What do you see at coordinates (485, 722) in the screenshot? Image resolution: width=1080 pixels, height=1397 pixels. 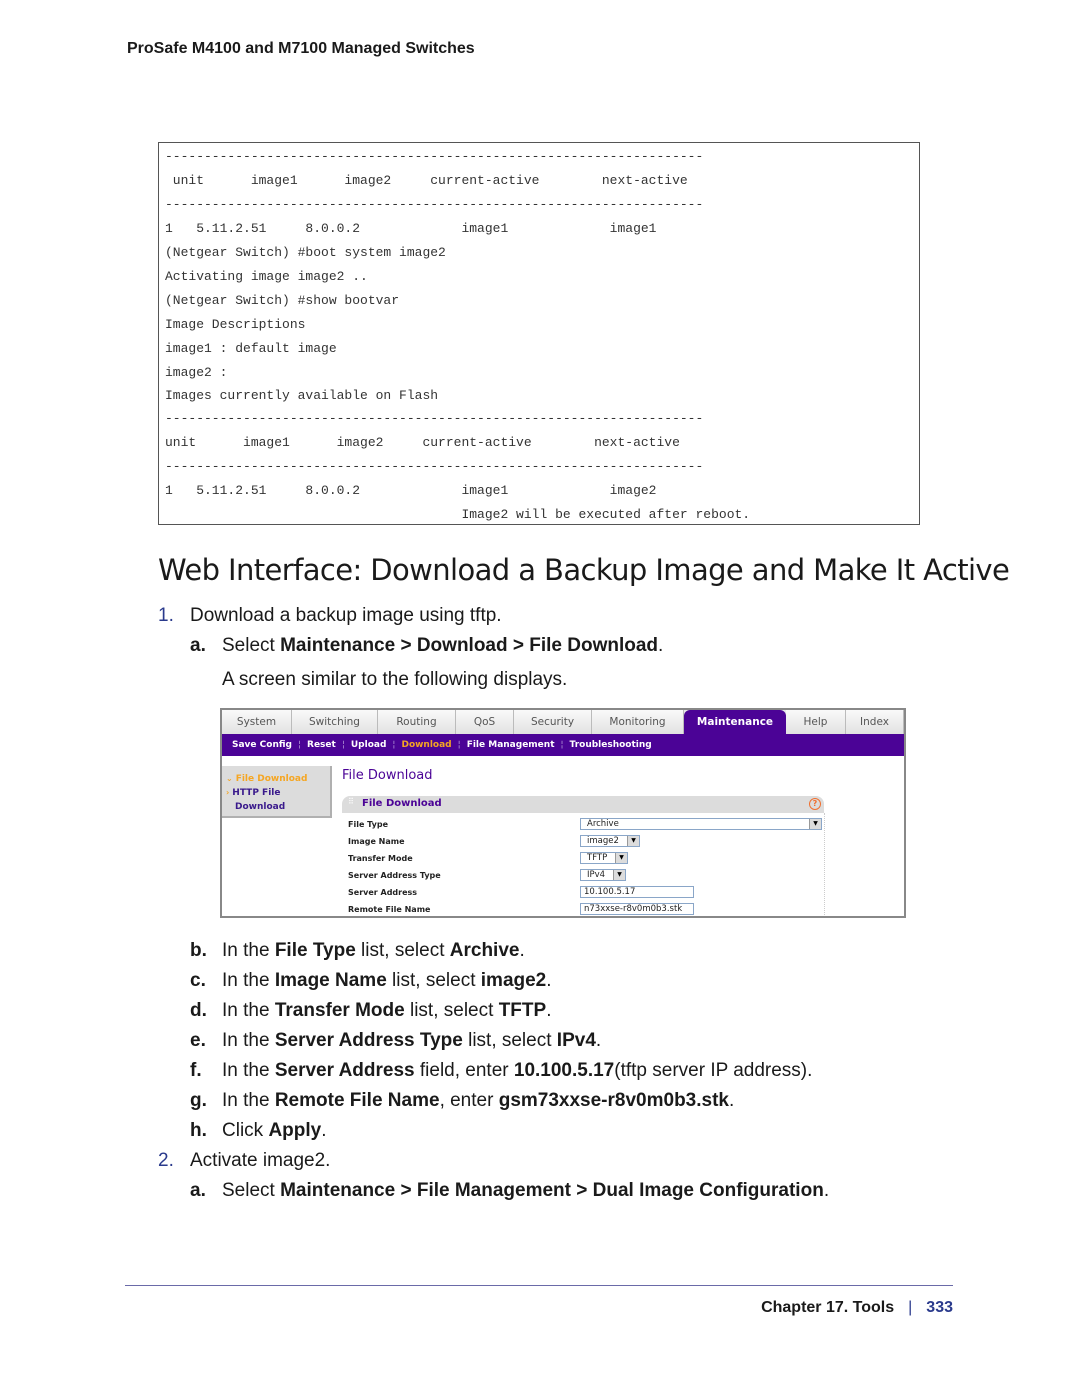 I see `tab-qos: QoS` at bounding box center [485, 722].